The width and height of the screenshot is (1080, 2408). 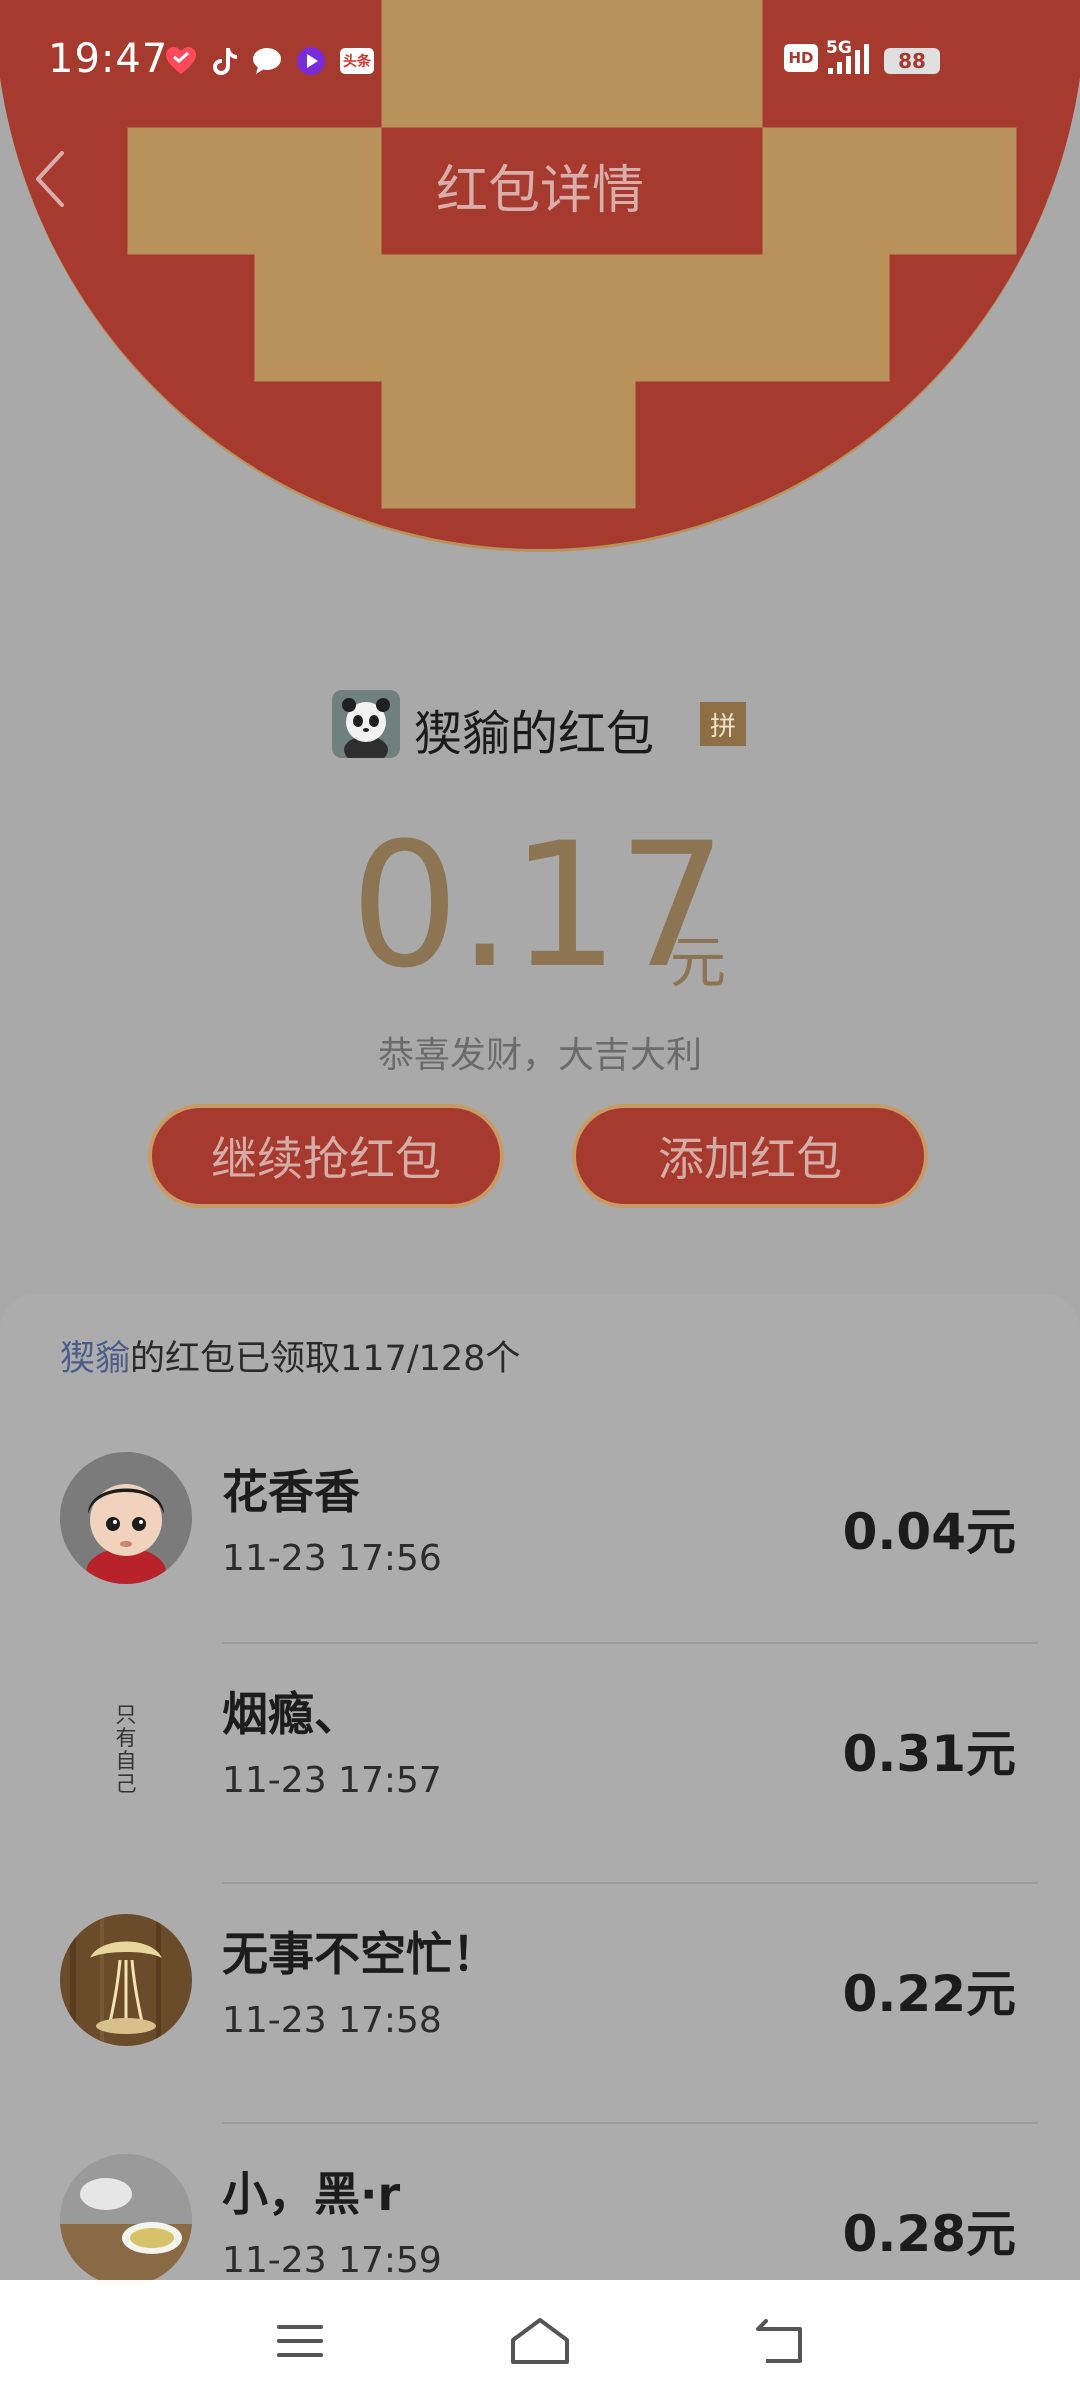 What do you see at coordinates (360, 1954) in the screenshot?
I see `record-name: 无事不空忙！` at bounding box center [360, 1954].